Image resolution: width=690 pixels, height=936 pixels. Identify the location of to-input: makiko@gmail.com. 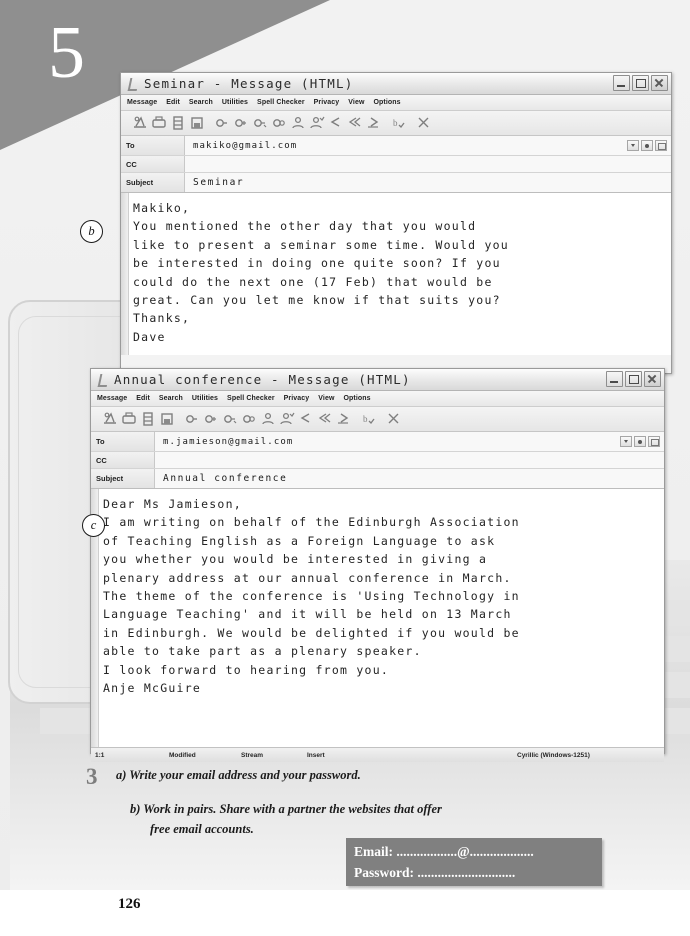
(404, 145).